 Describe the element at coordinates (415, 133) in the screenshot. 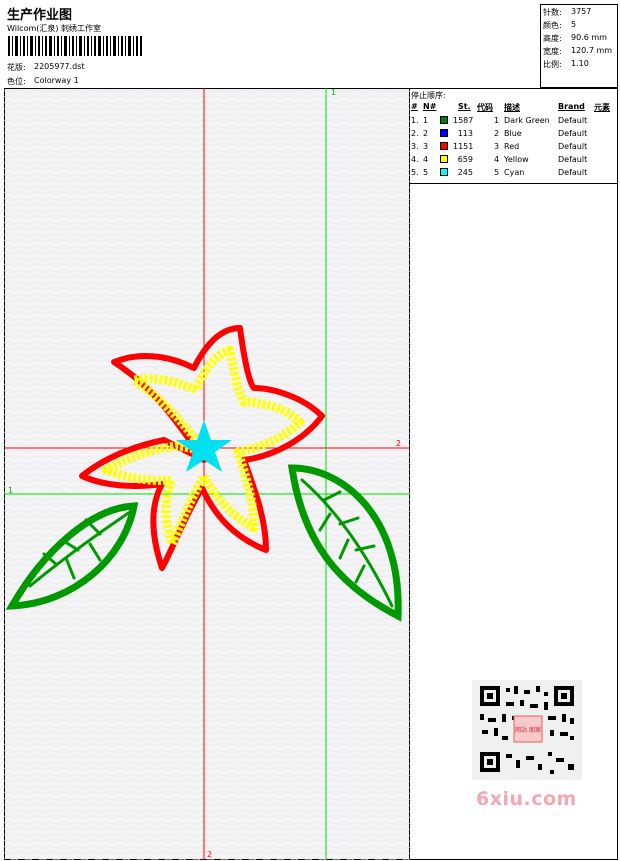

I see `row-index: 2.` at that location.